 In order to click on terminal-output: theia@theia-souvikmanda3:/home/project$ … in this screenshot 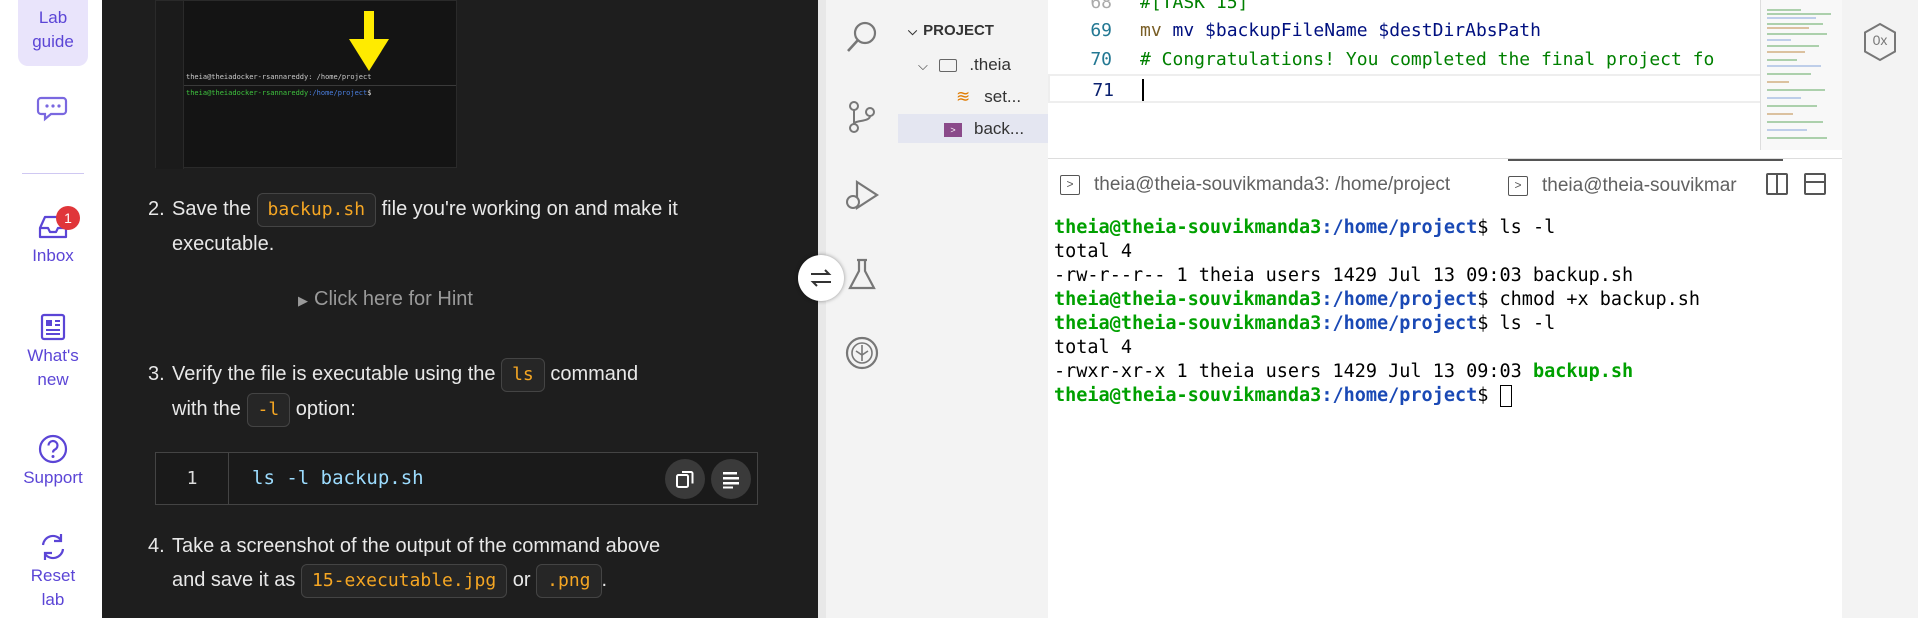, I will do `click(1377, 312)`.